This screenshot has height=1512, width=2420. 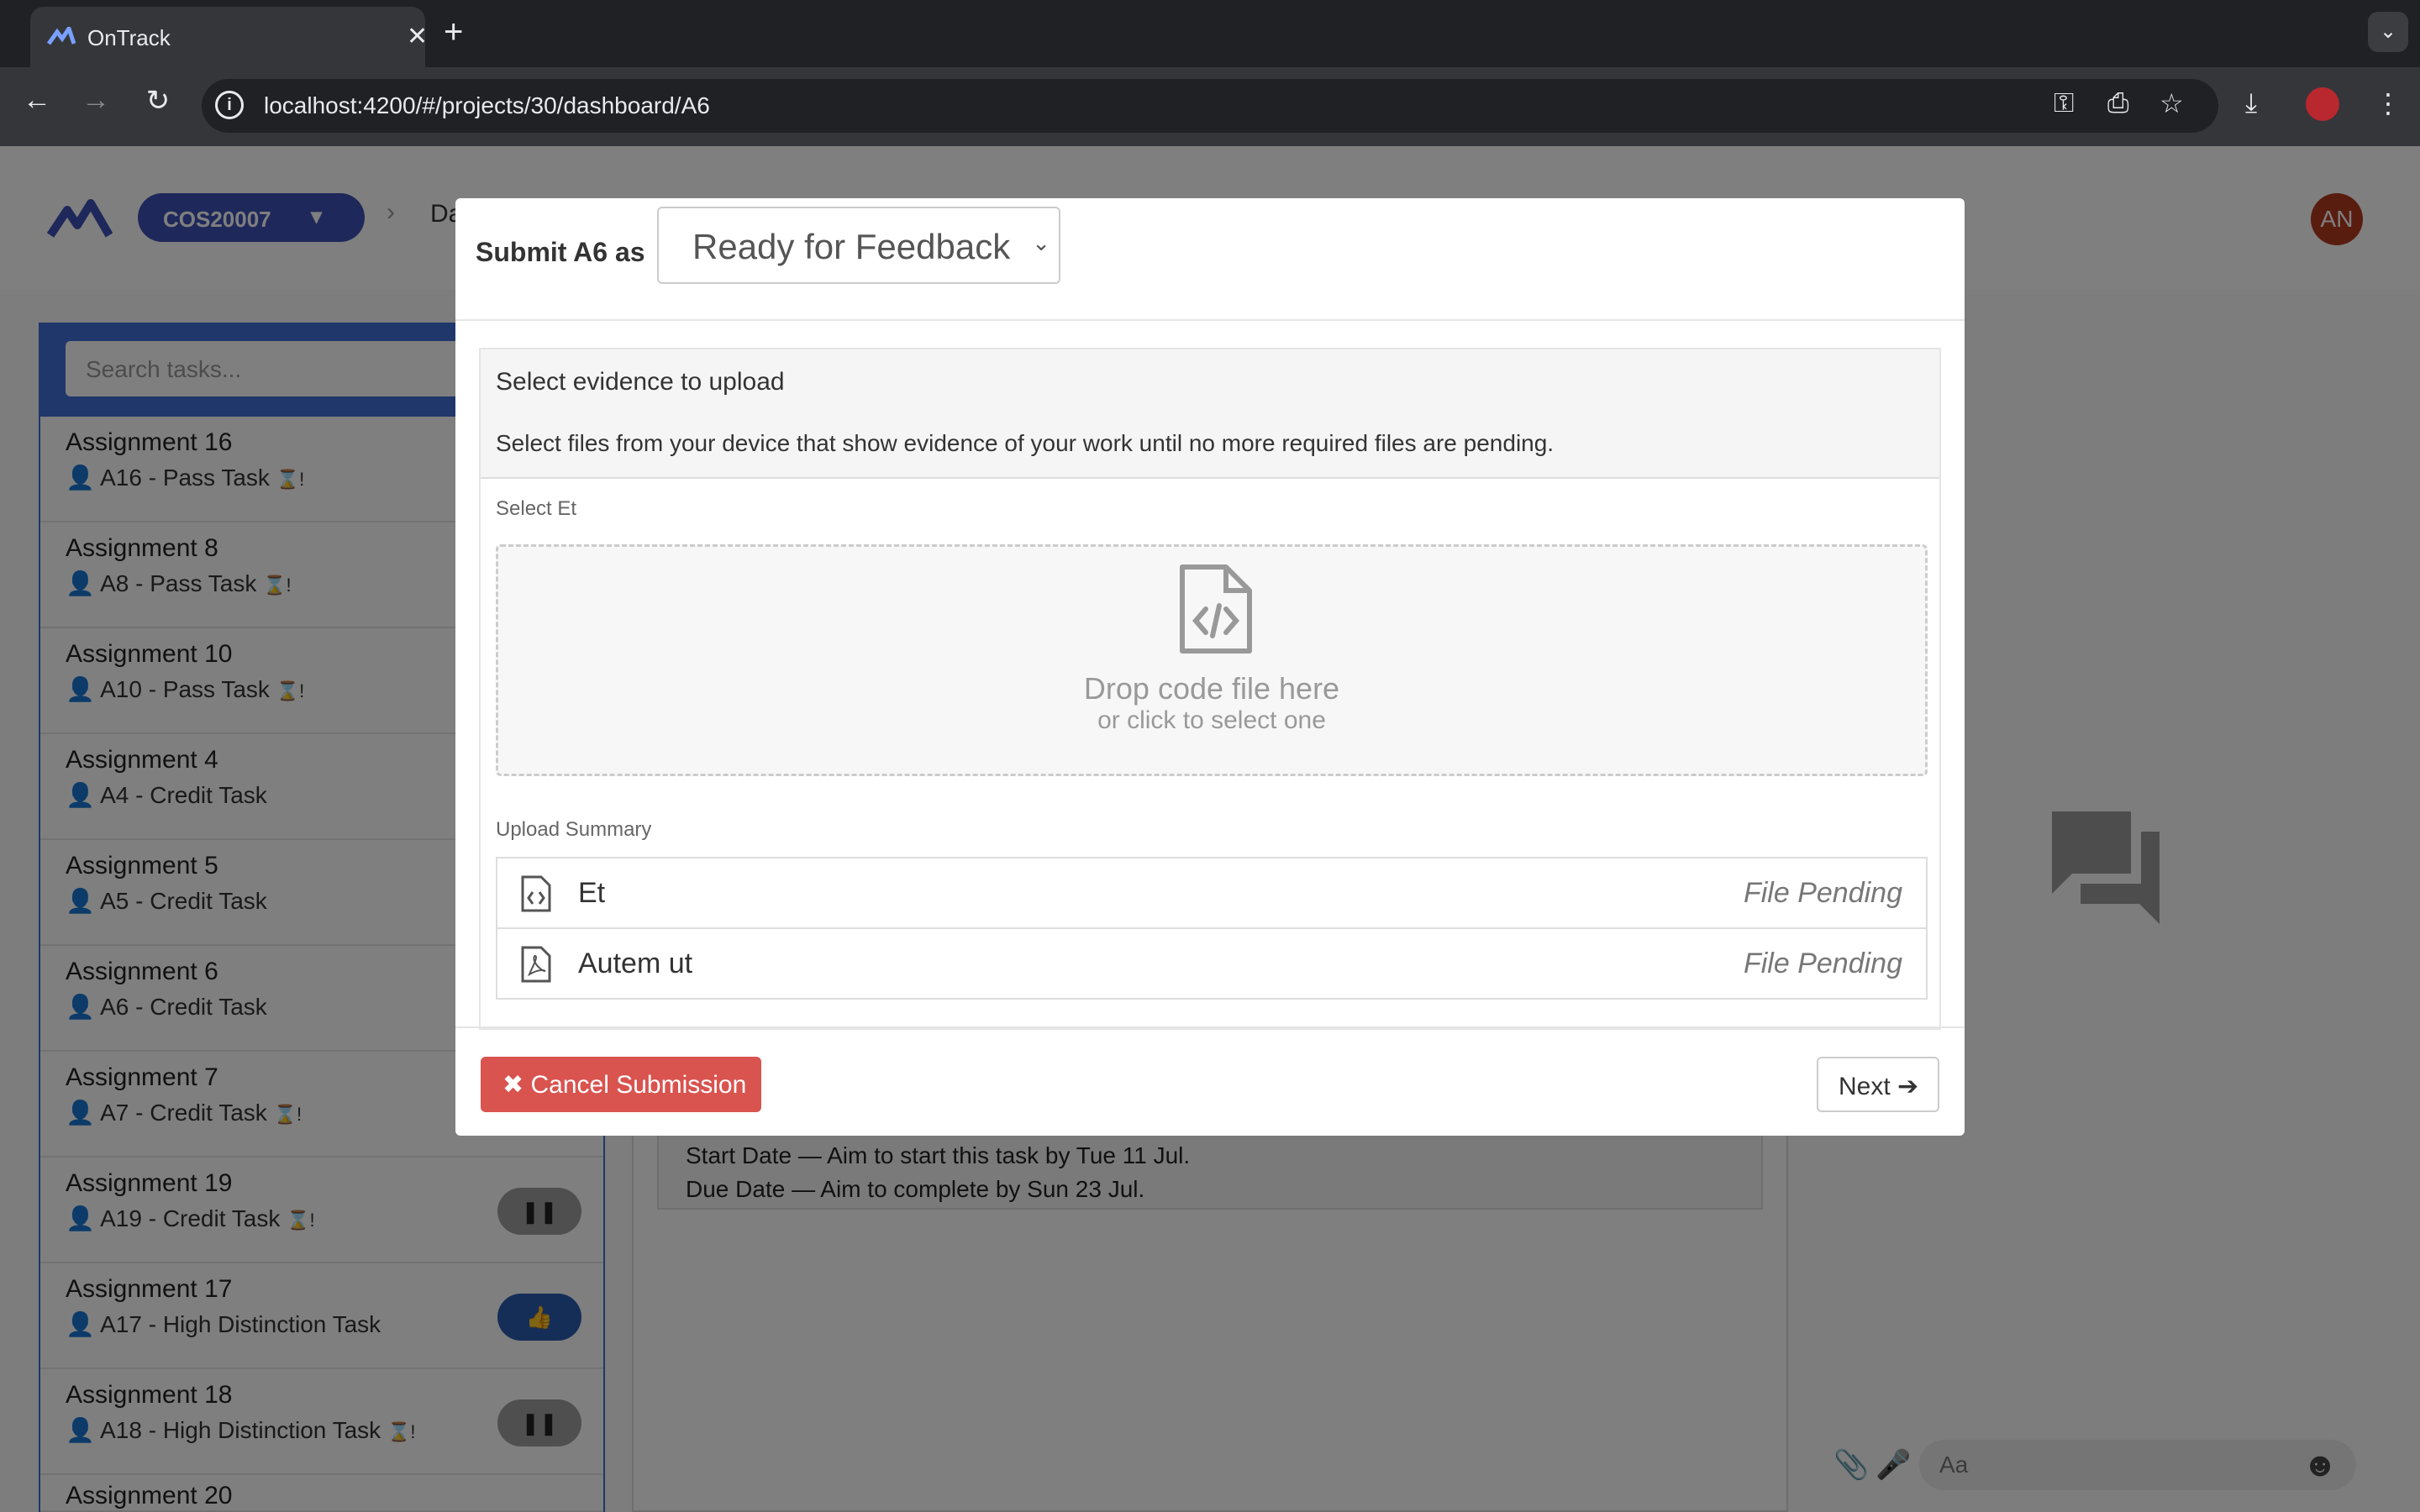 I want to click on close-tab-icon: ✕, so click(x=417, y=36).